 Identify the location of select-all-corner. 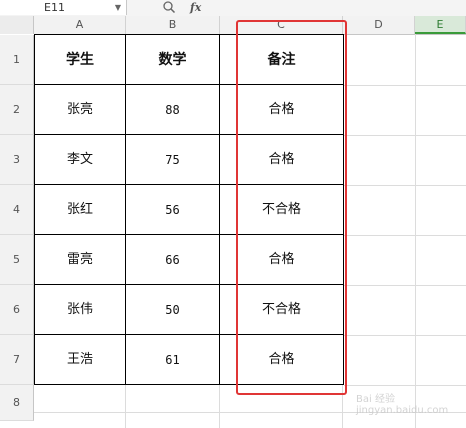
(17, 25).